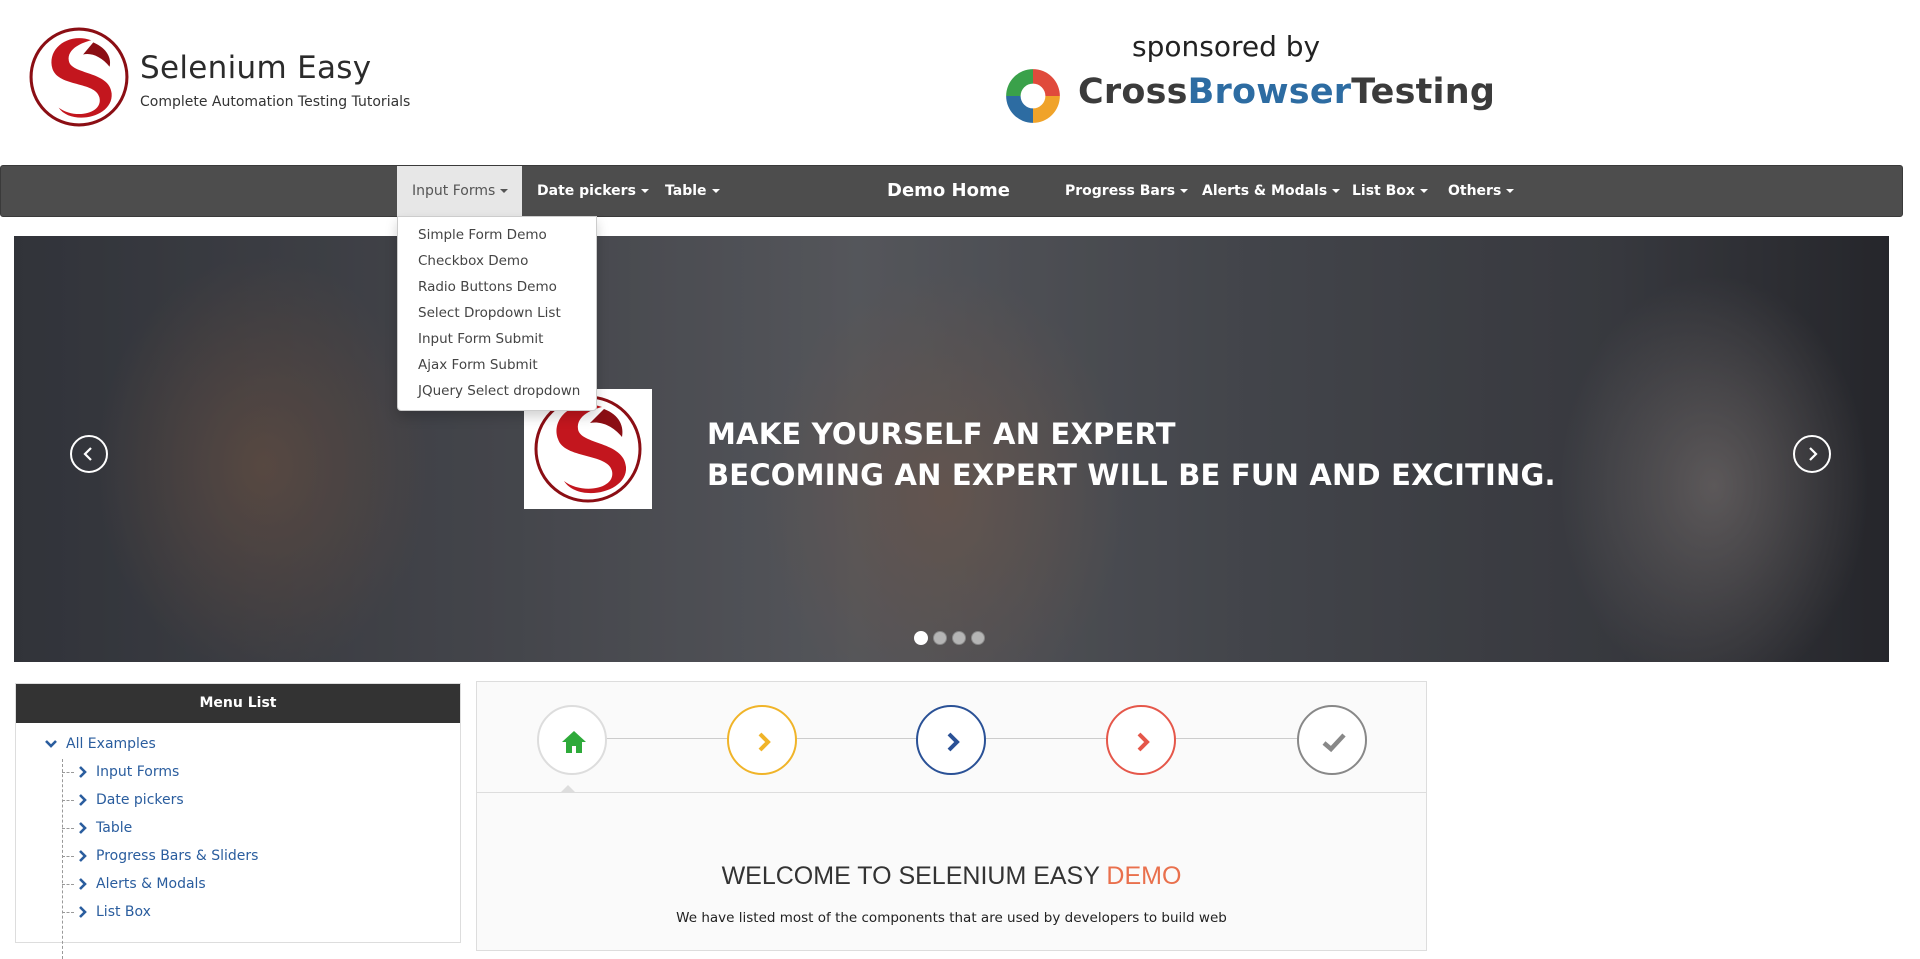 This screenshot has width=1920, height=959. Describe the element at coordinates (454, 191) in the screenshot. I see `nav-label: Input Forms` at that location.